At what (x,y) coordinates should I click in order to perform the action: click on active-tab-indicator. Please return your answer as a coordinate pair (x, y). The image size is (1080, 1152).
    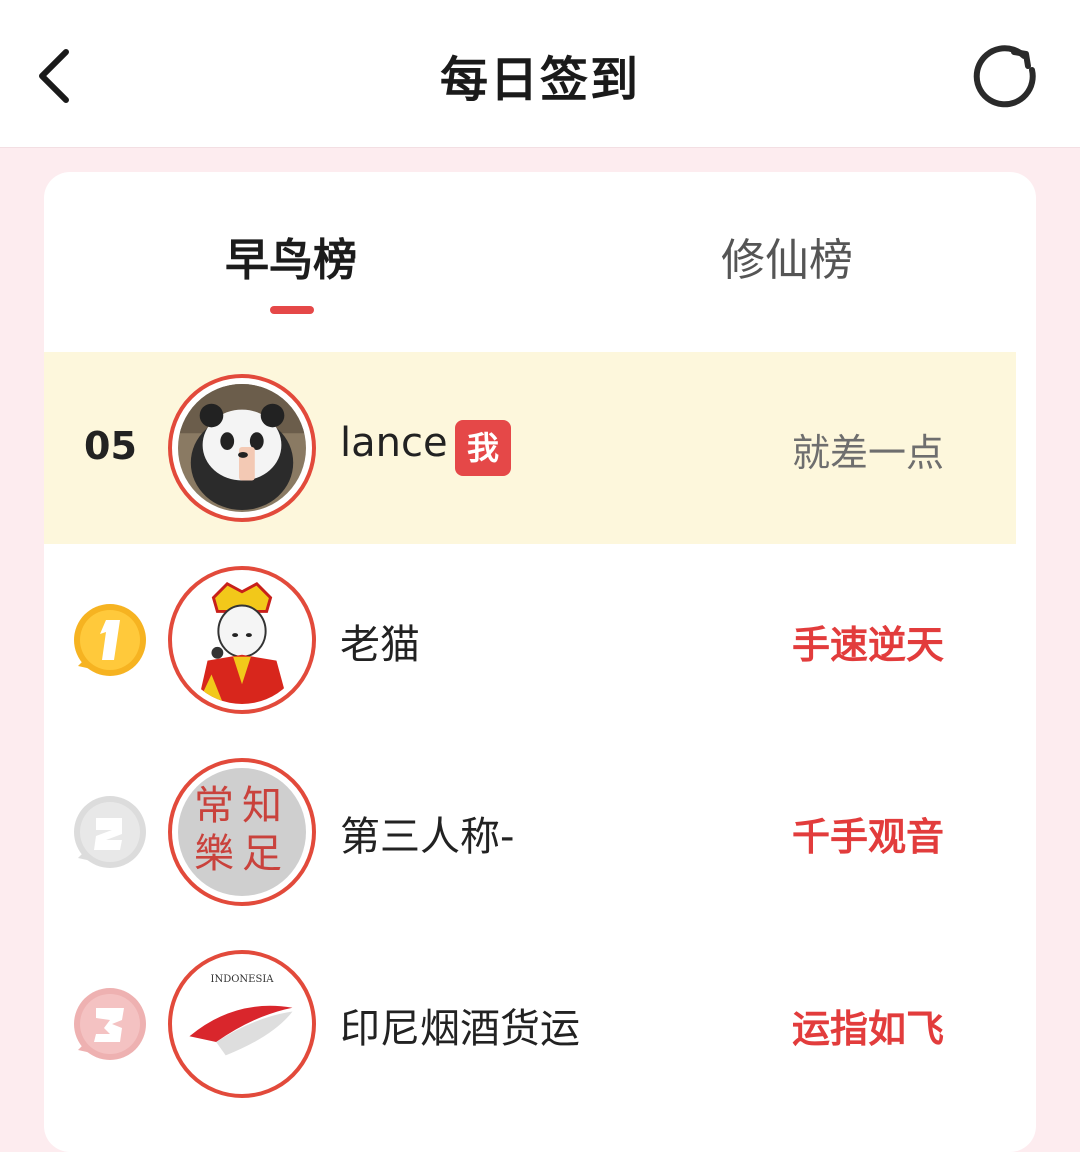
    Looking at the image, I should click on (292, 310).